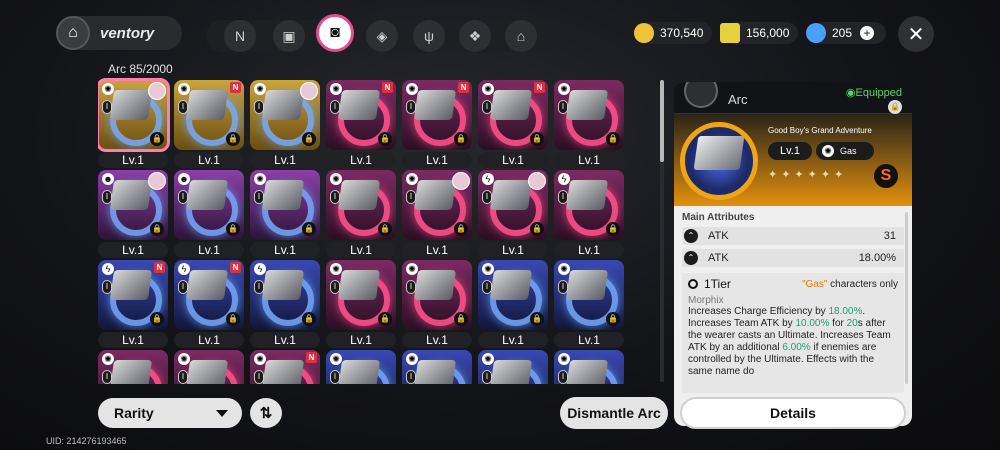 The height and width of the screenshot is (450, 1000). What do you see at coordinates (730, 33) in the screenshot?
I see `ticket-icon` at bounding box center [730, 33].